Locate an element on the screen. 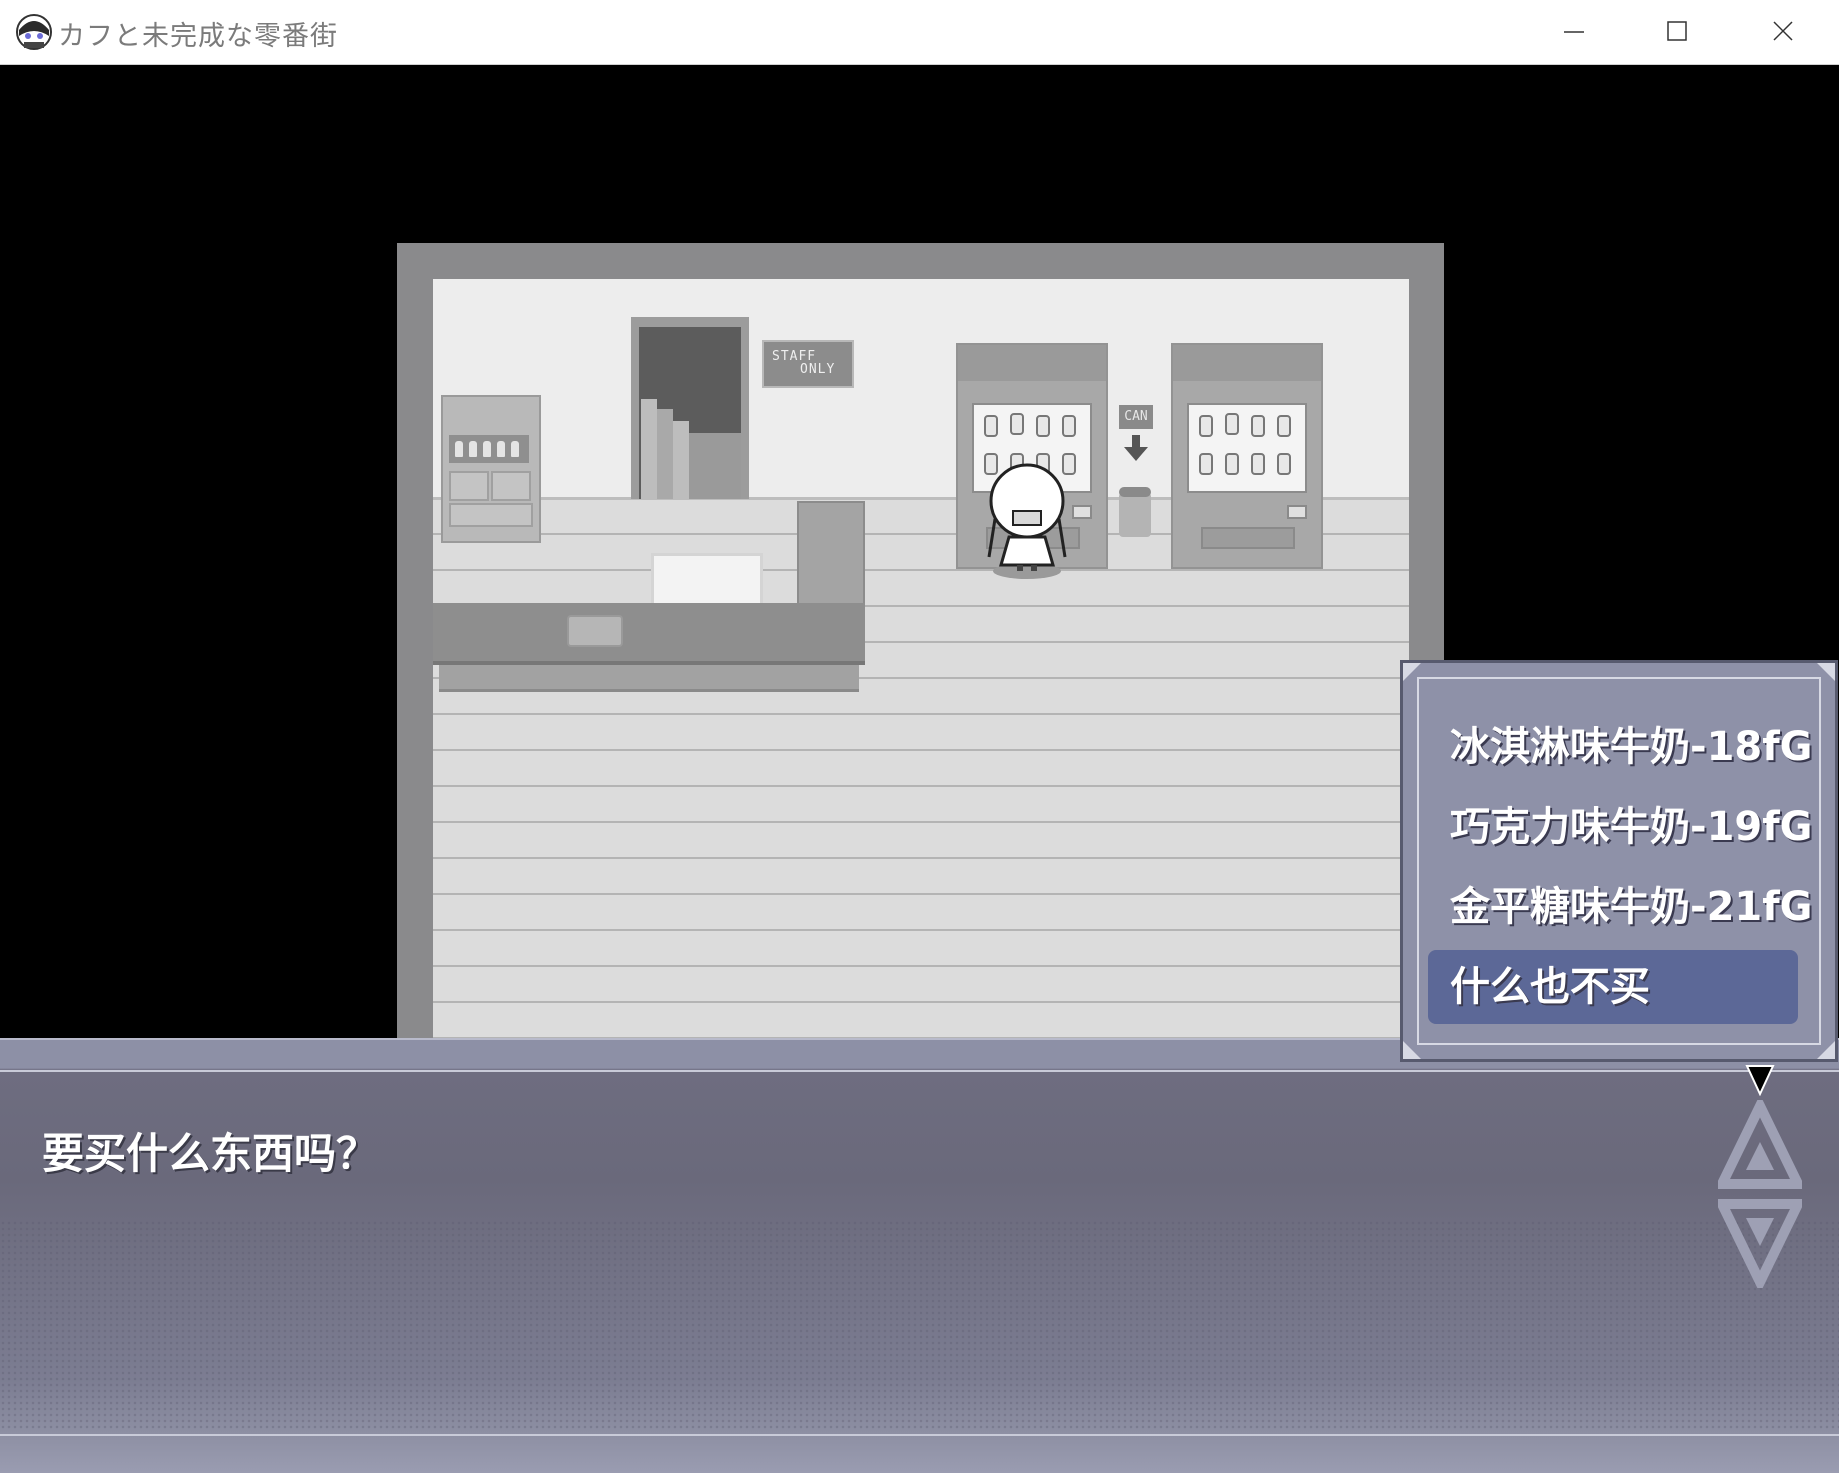 Image resolution: width=1839 pixels, height=1473 pixels. down-arrow-icon is located at coordinates (1136, 448).